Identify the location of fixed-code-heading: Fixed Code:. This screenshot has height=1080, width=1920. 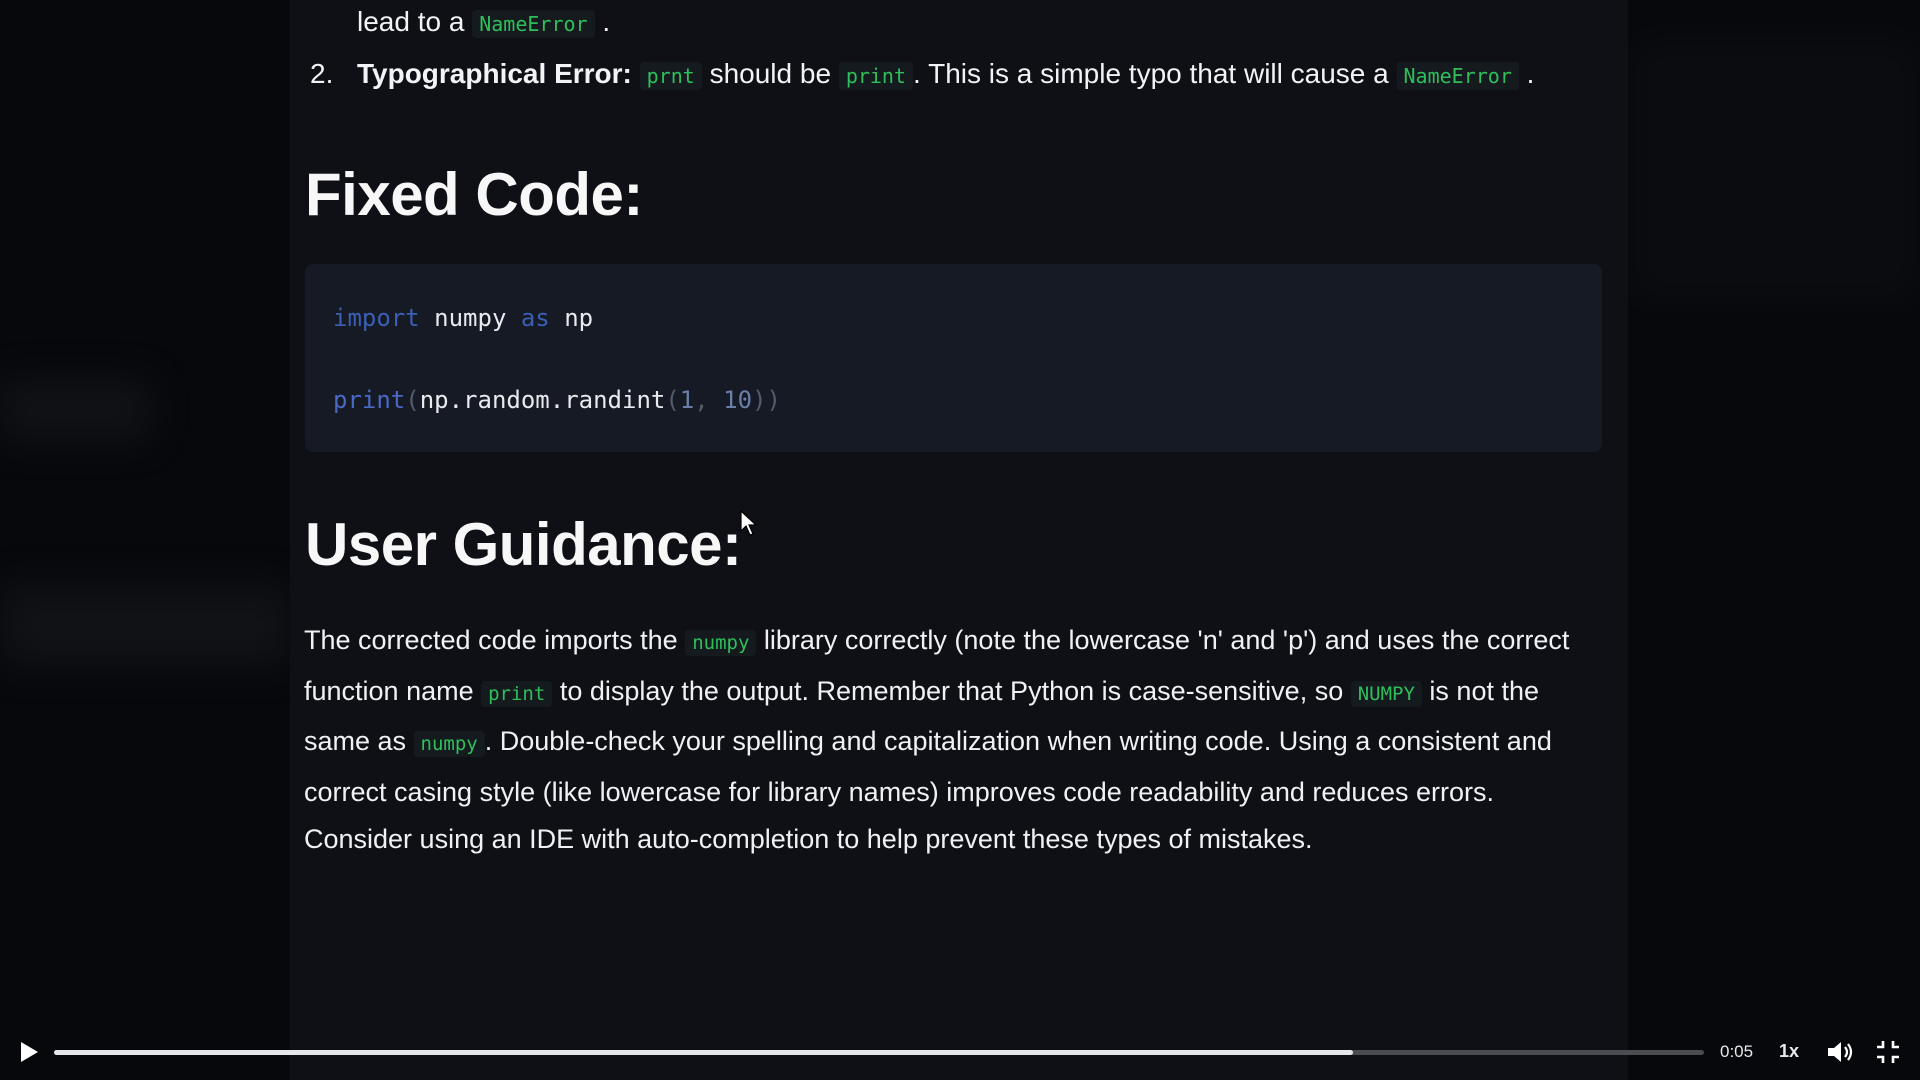
(474, 194).